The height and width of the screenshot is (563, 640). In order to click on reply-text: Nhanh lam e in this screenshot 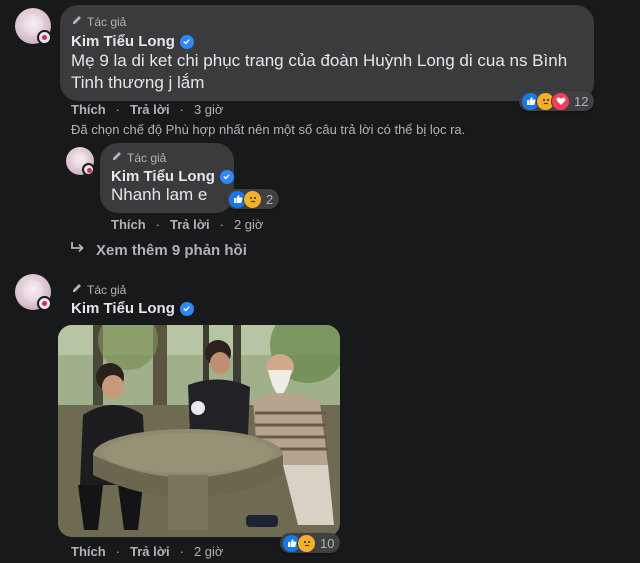, I will do `click(159, 194)`.